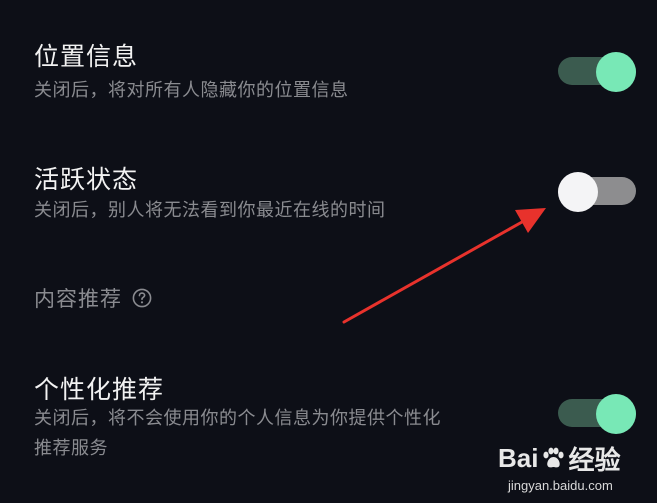 This screenshot has height=503, width=657. I want to click on watermark-brand: Bai 经验, so click(559, 458).